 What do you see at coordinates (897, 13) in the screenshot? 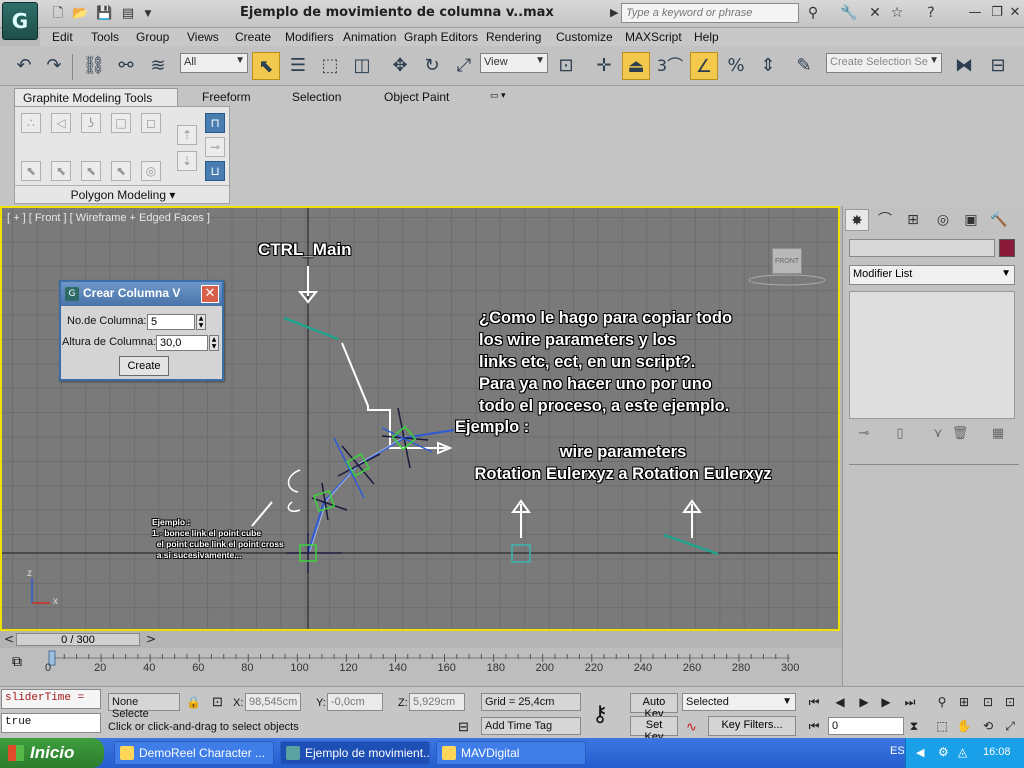
I see `star-icon: ☆` at bounding box center [897, 13].